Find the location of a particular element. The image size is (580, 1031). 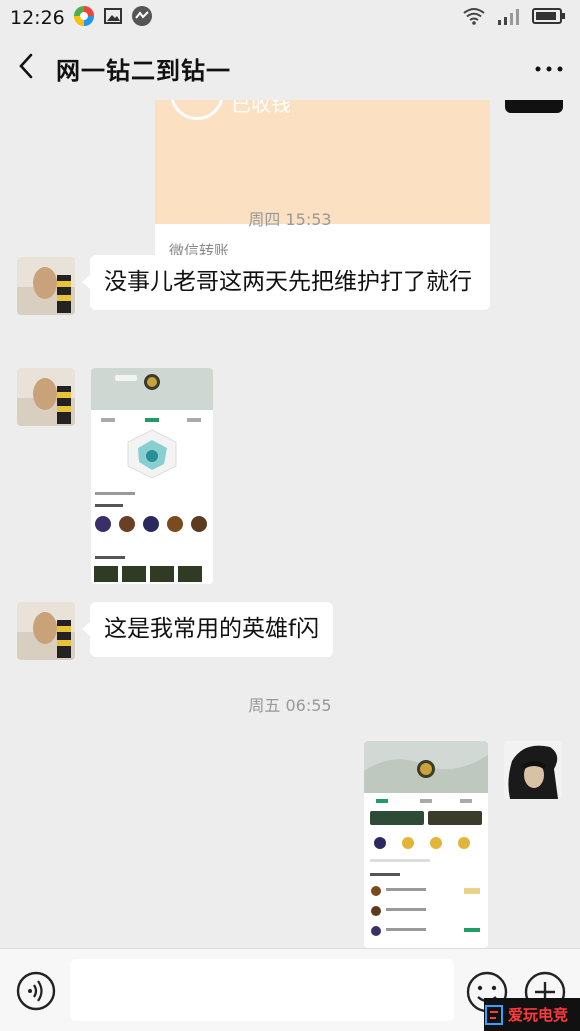

chat-title: 网一钻二到钻一 is located at coordinates (143, 70).